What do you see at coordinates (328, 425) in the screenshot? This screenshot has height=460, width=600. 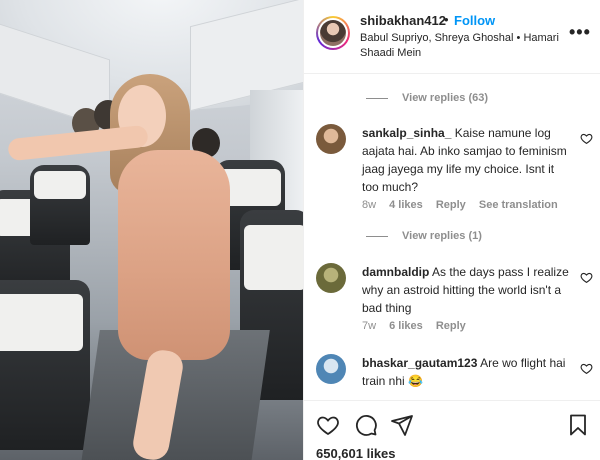 I see `heart-icon` at bounding box center [328, 425].